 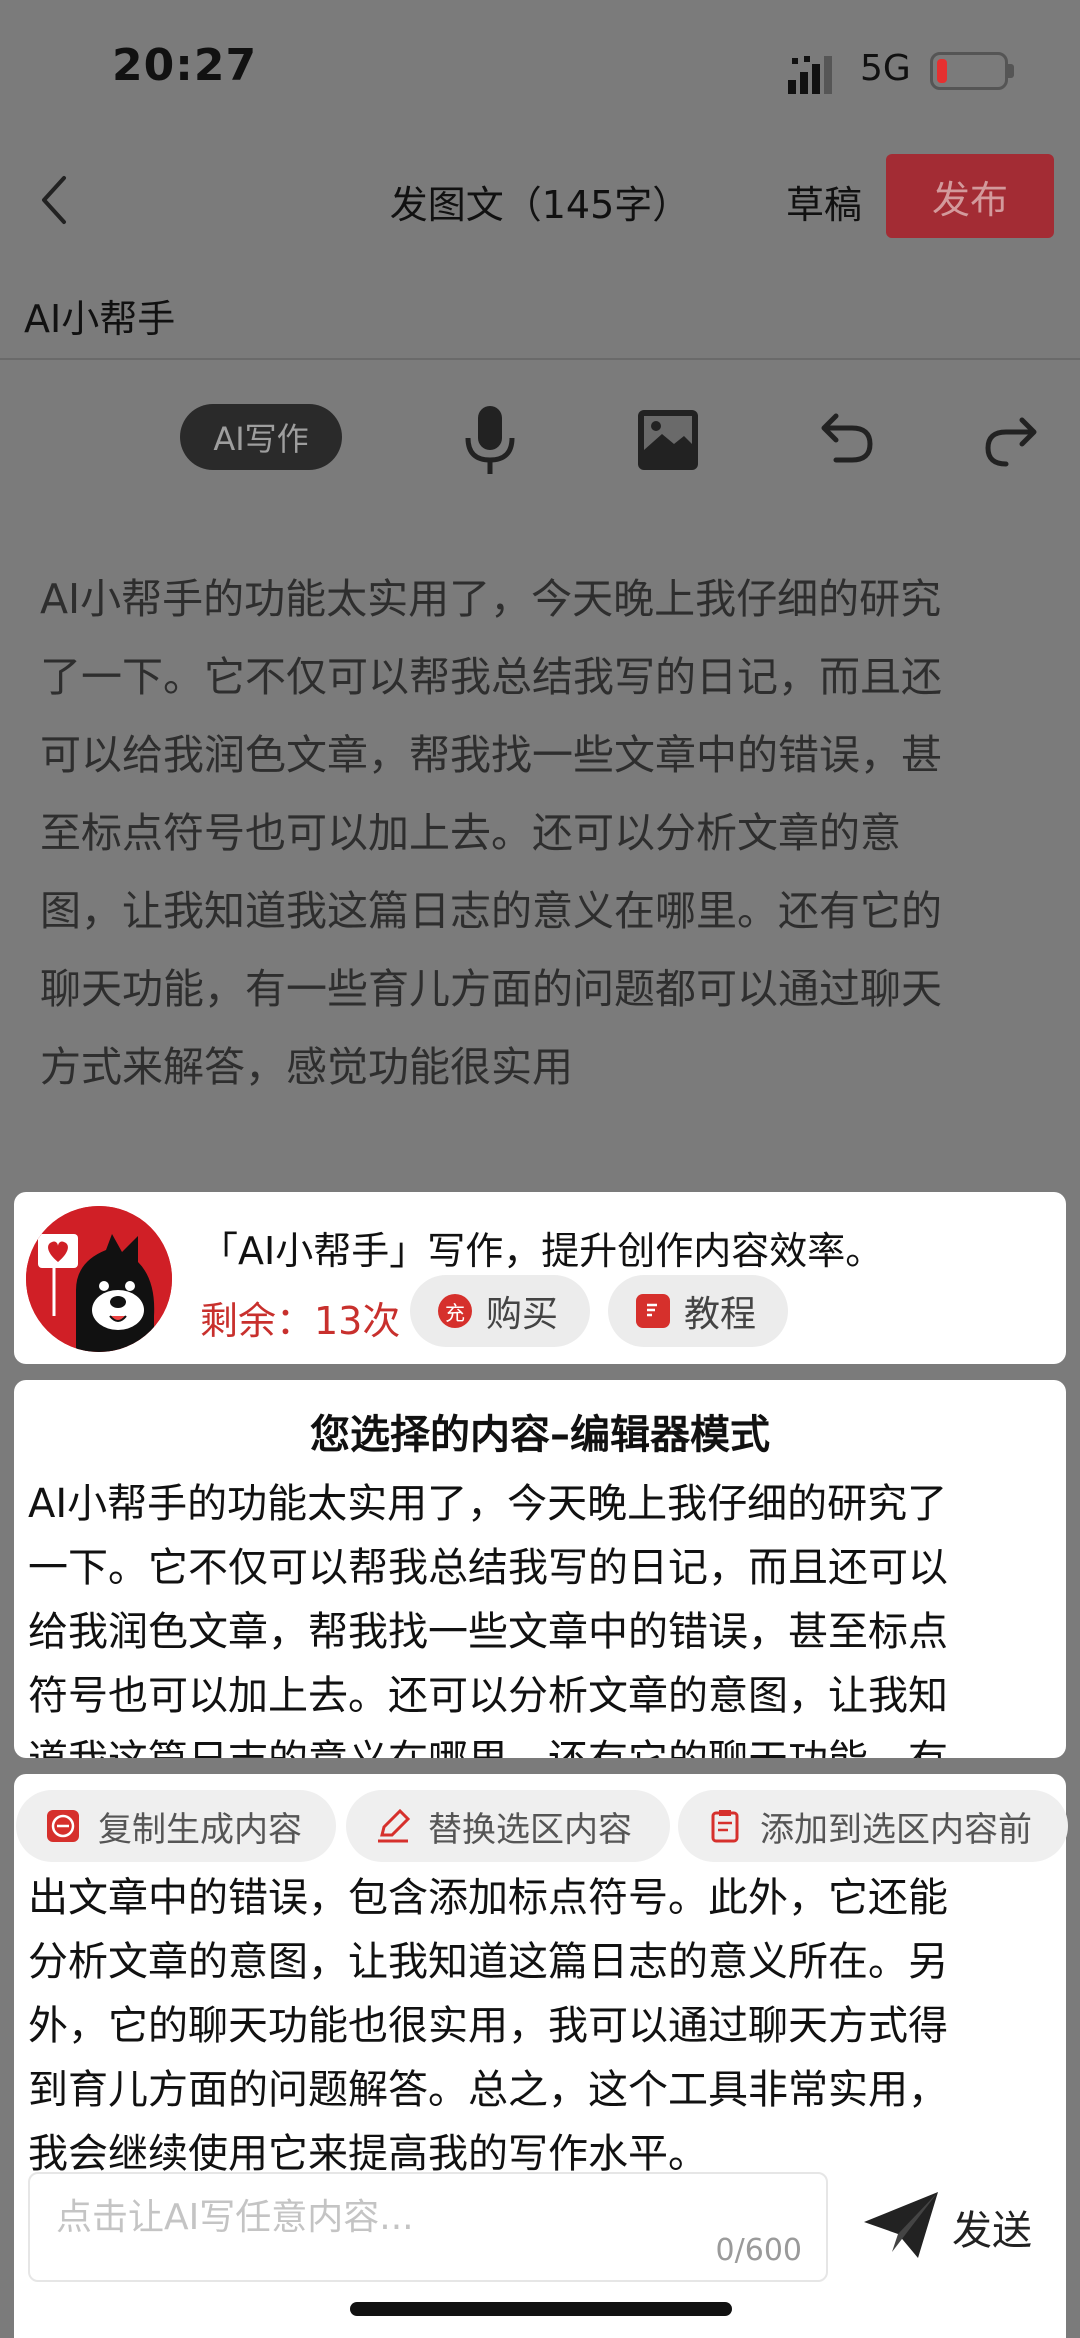 I want to click on network-type: 5G, so click(x=885, y=68).